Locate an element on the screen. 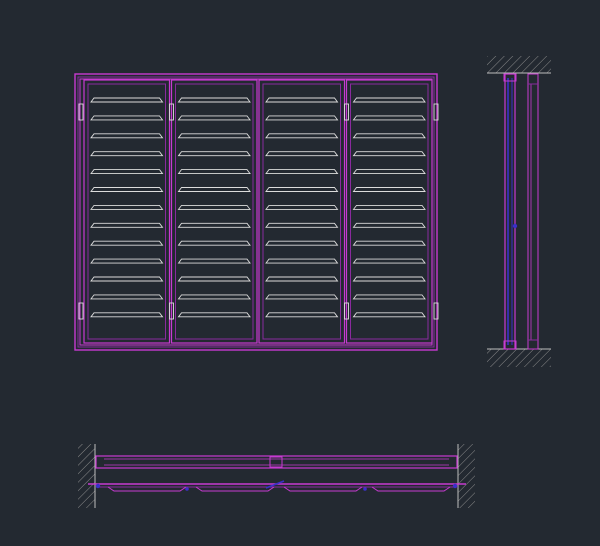 The width and height of the screenshot is (600, 546). floor-hatch is located at coordinates (519, 358).